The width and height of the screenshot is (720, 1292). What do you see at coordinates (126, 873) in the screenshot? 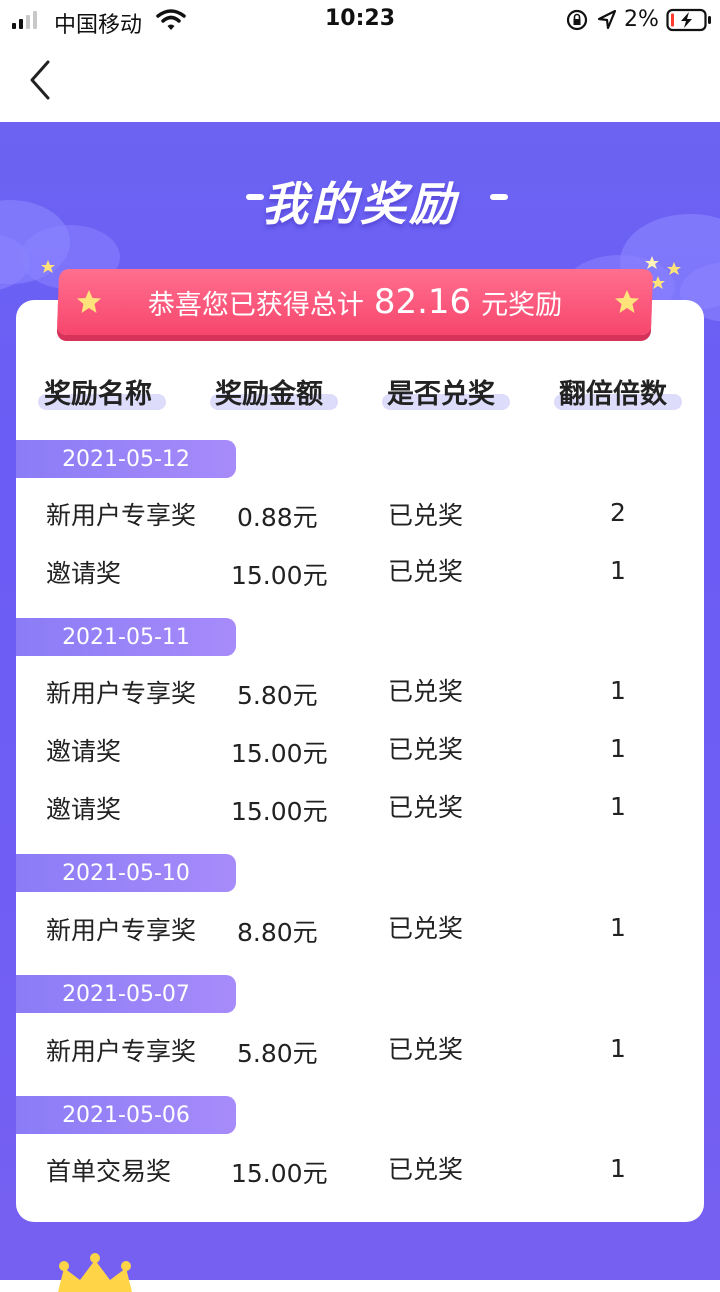
I see `date-group-label: 2021-05-10` at bounding box center [126, 873].